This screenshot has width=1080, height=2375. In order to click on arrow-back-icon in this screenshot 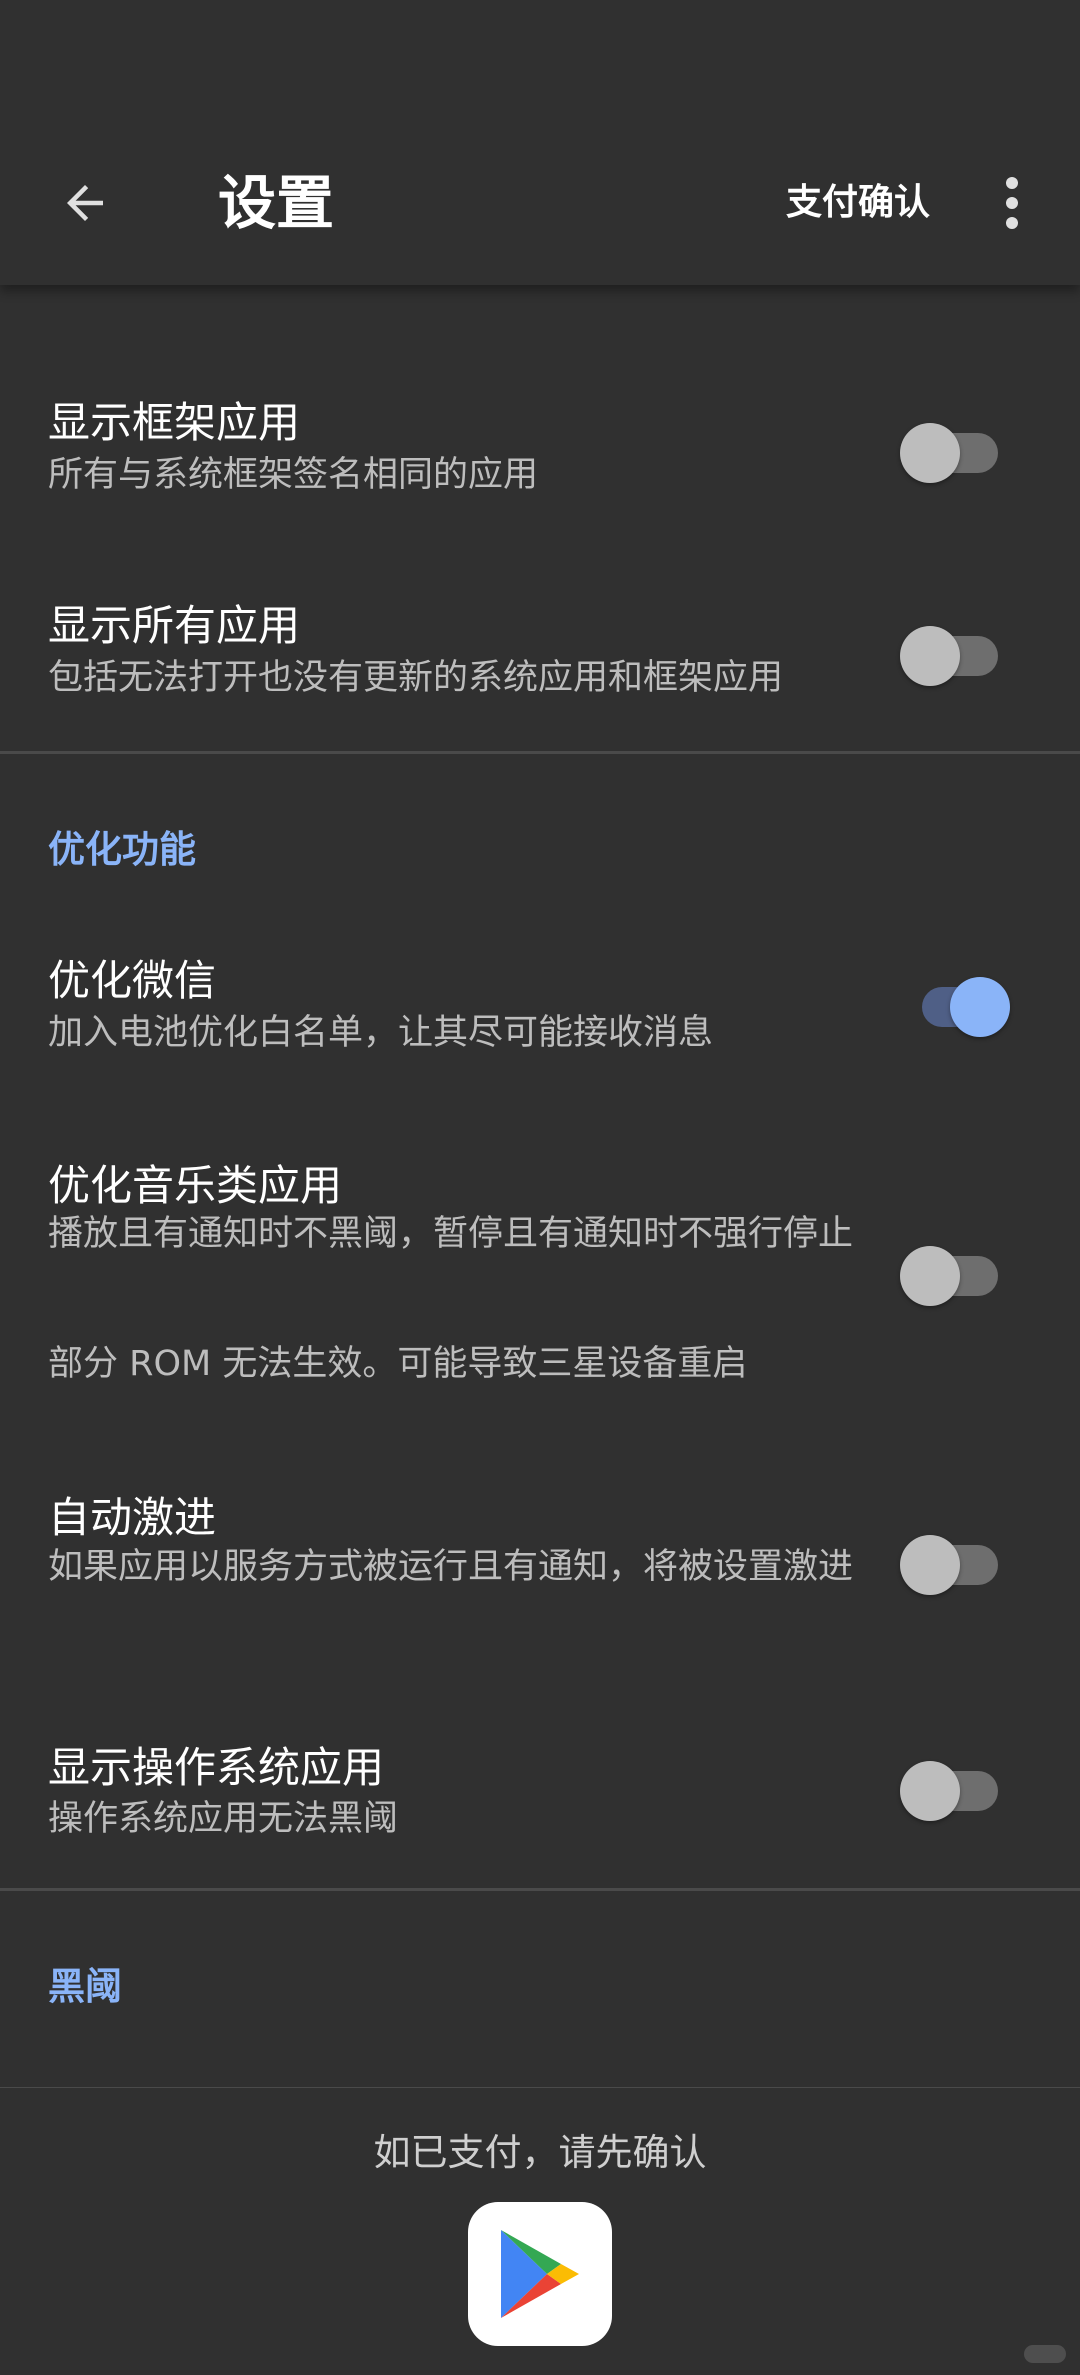, I will do `click(85, 203)`.